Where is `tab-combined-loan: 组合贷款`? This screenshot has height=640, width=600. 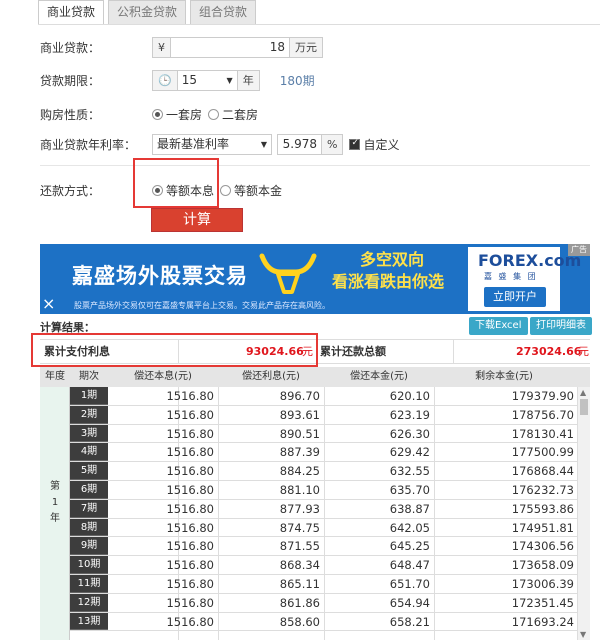
tab-combined-loan: 组合贷款 is located at coordinates (223, 12).